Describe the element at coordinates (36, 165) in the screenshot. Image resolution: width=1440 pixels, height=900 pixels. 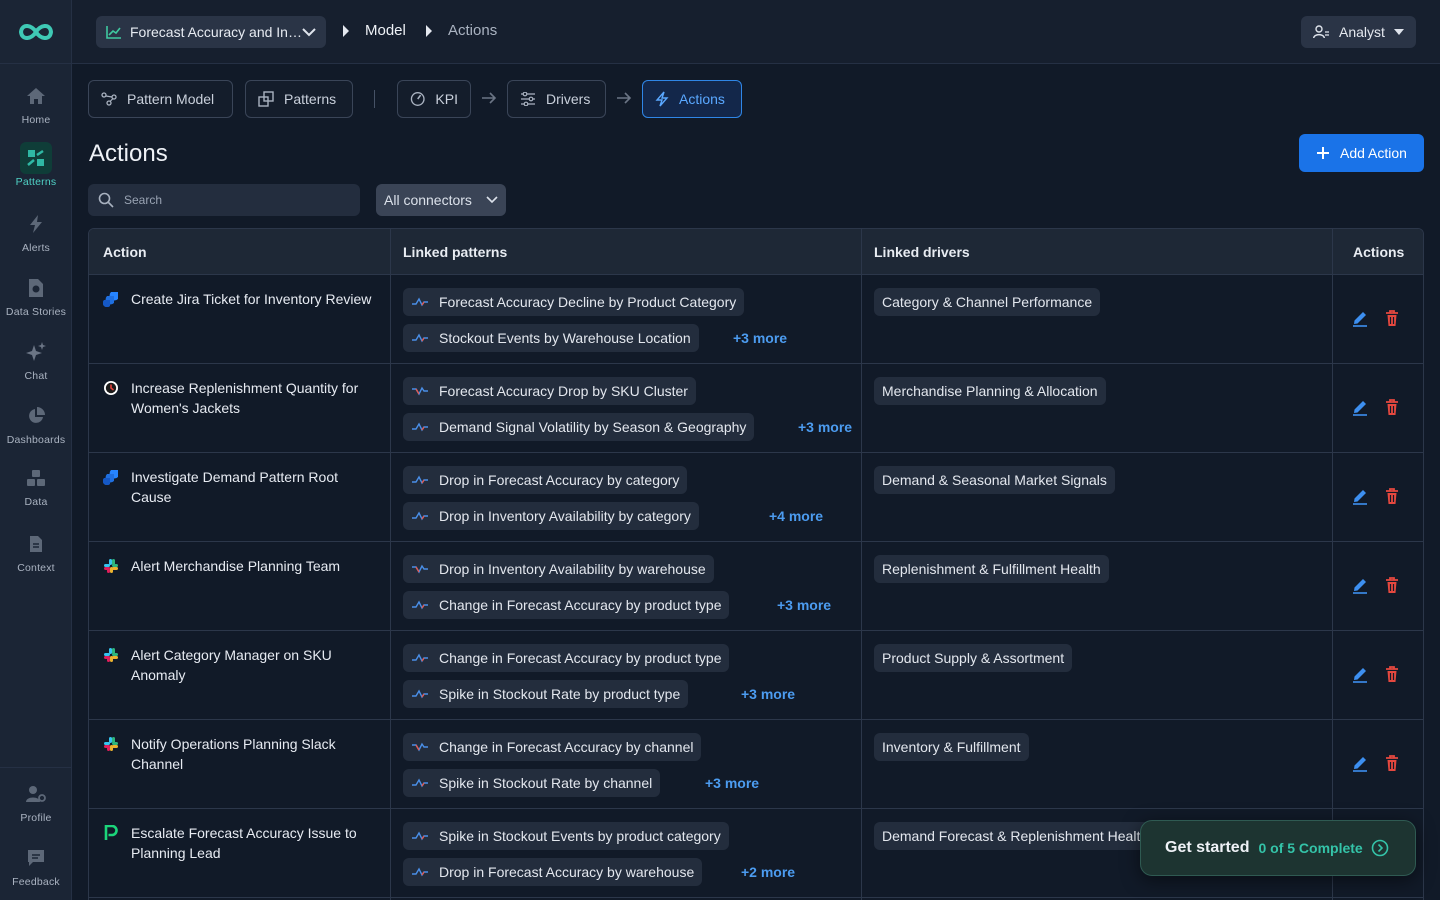
I see `nav-patterns: Patterns` at that location.